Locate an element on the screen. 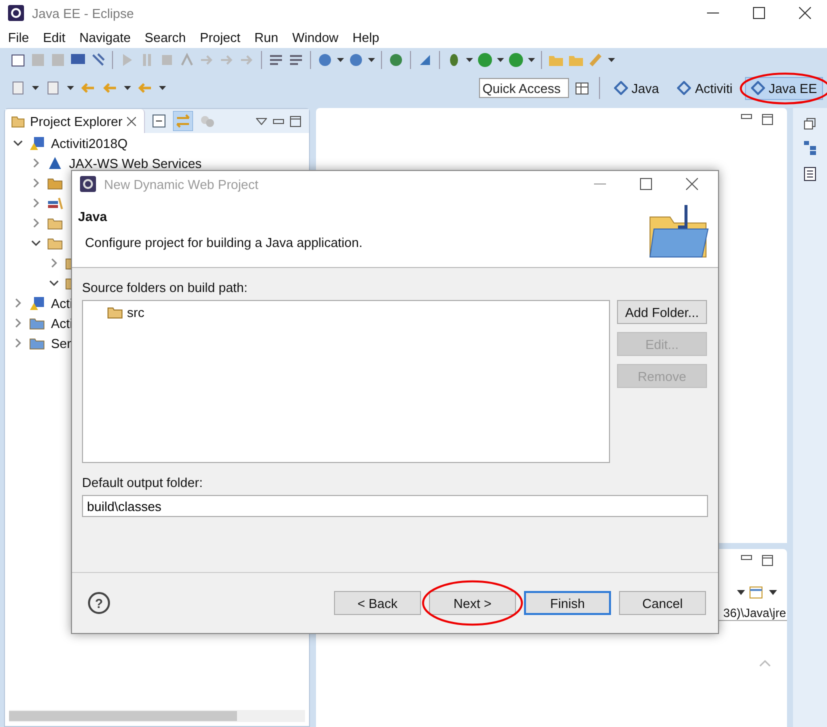  scroll-up-icon is located at coordinates (765, 663).